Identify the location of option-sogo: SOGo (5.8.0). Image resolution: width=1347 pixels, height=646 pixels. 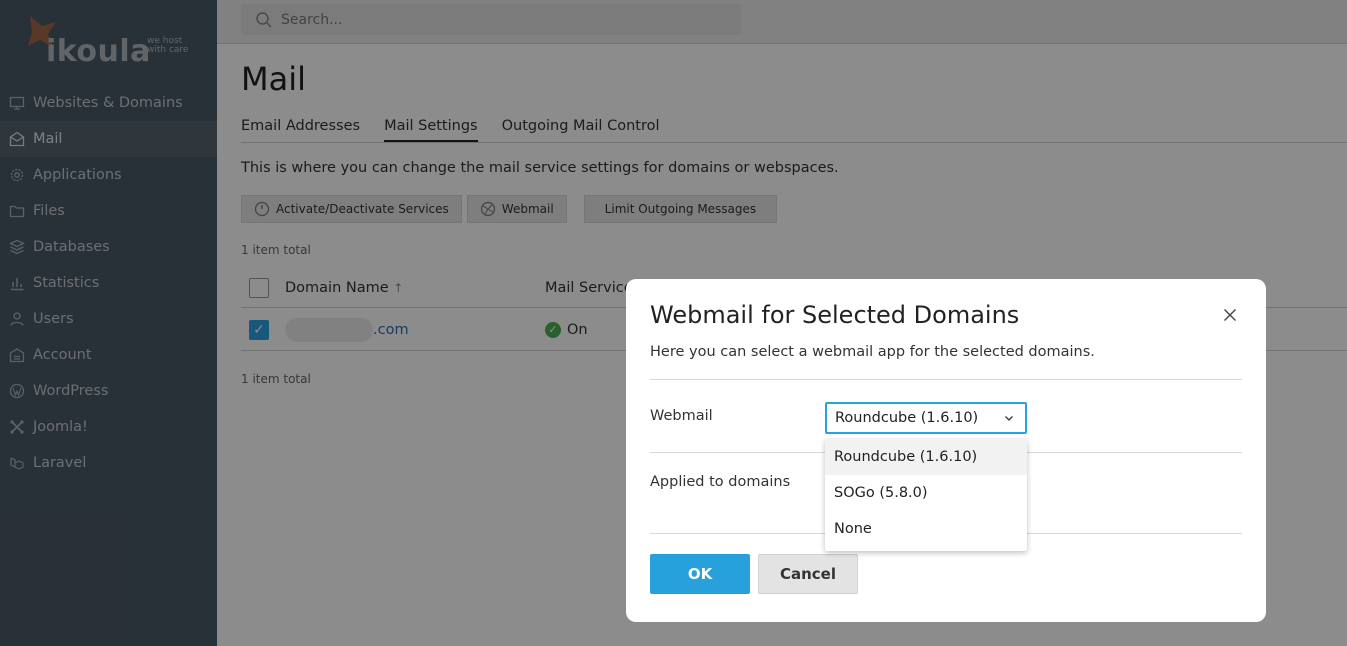
(926, 493).